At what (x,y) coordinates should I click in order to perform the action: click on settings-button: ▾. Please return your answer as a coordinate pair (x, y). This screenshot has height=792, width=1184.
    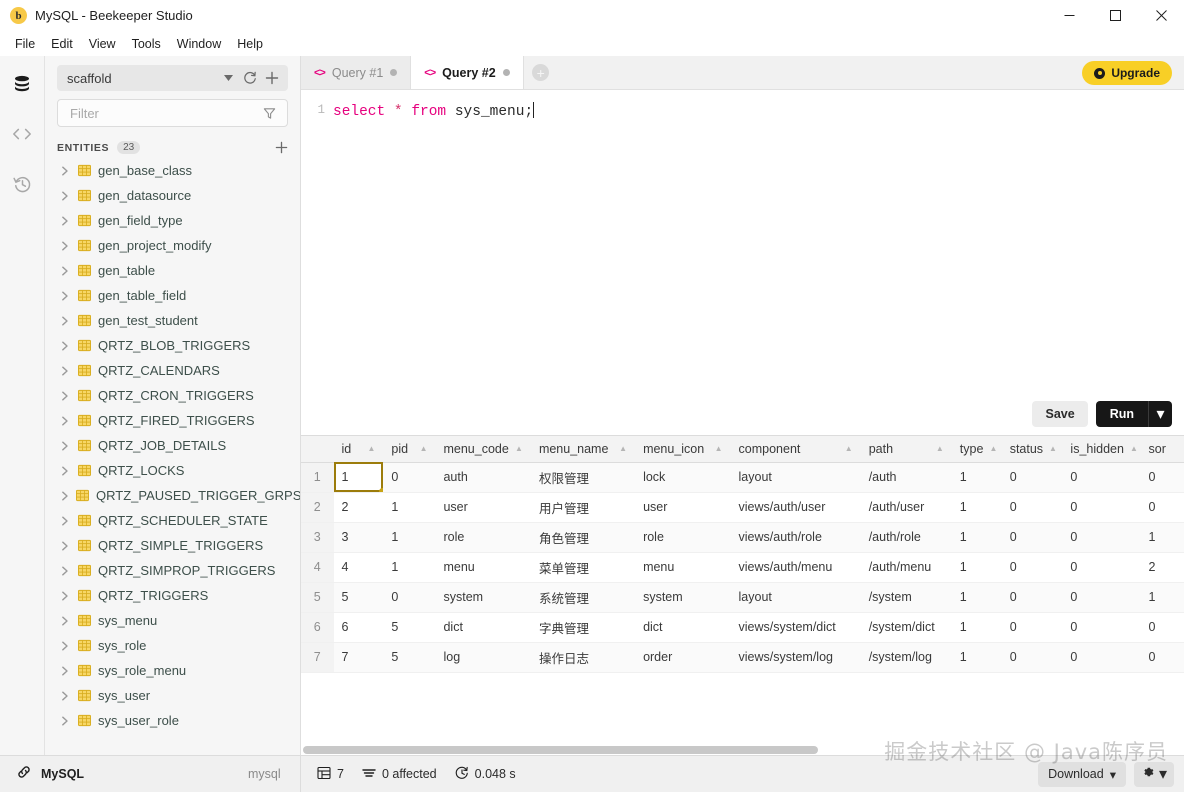
    Looking at the image, I should click on (1153, 774).